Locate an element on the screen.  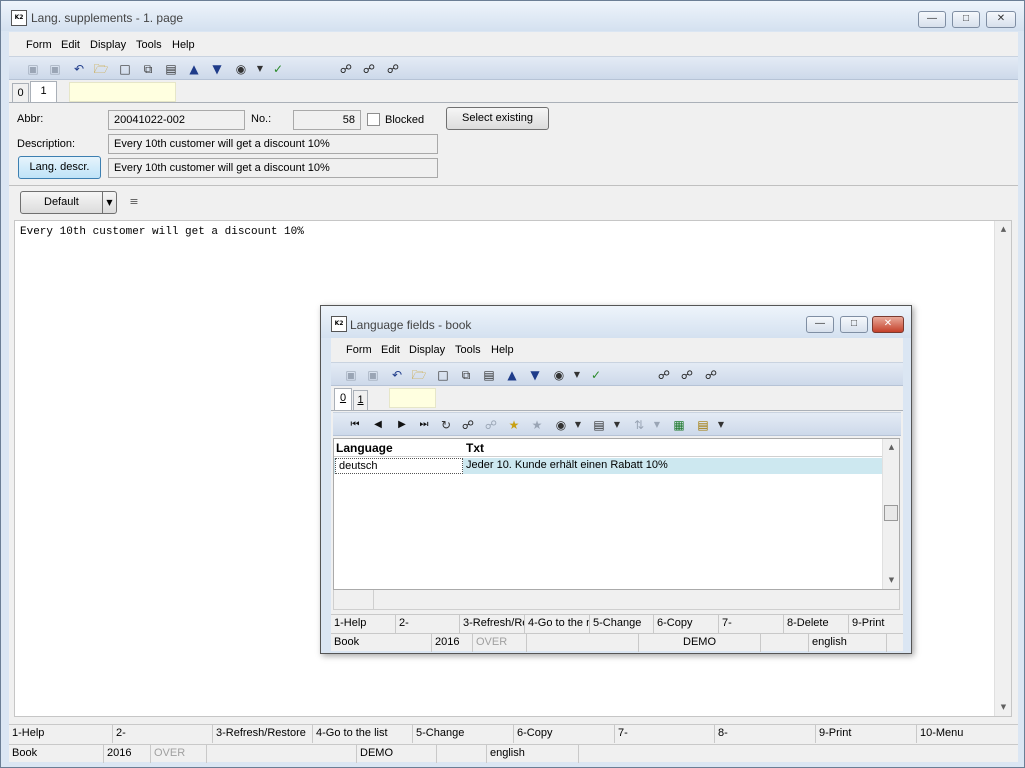
fkey-4: 4-Go to the list is located at coordinates (363, 734).